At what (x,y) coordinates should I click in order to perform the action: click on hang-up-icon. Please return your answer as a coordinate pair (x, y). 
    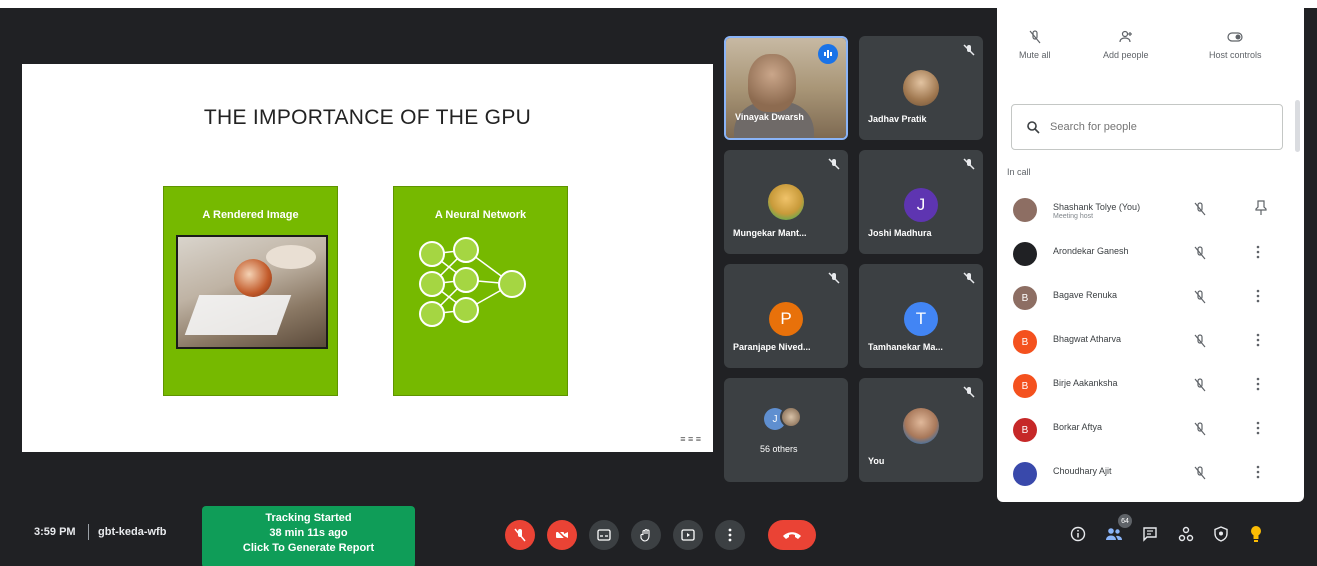
    Looking at the image, I should click on (792, 535).